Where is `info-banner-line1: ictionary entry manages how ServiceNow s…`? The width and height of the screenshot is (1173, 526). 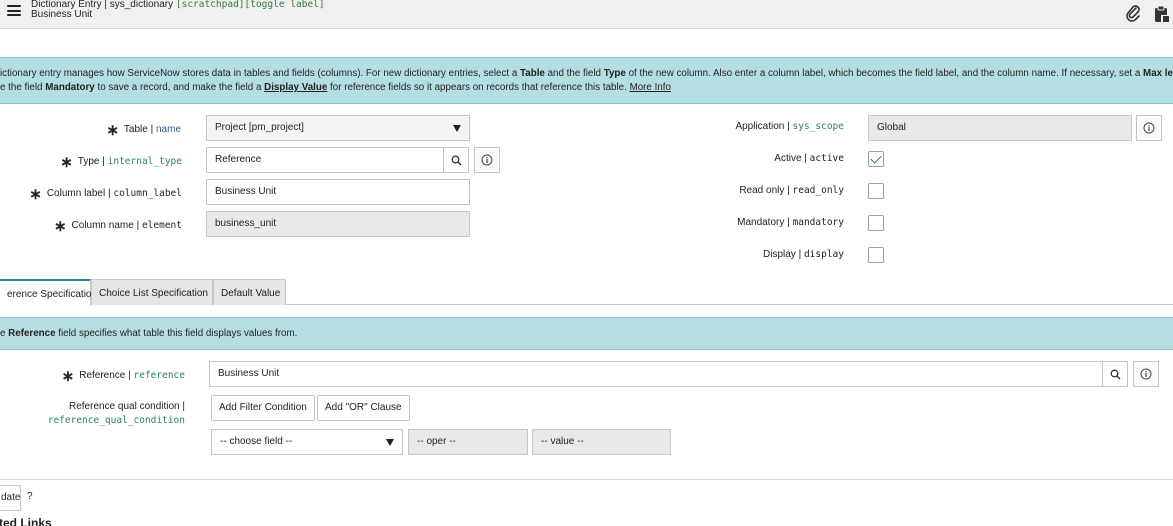
info-banner-line1: ictionary entry manages how ServiceNow s… is located at coordinates (586, 73).